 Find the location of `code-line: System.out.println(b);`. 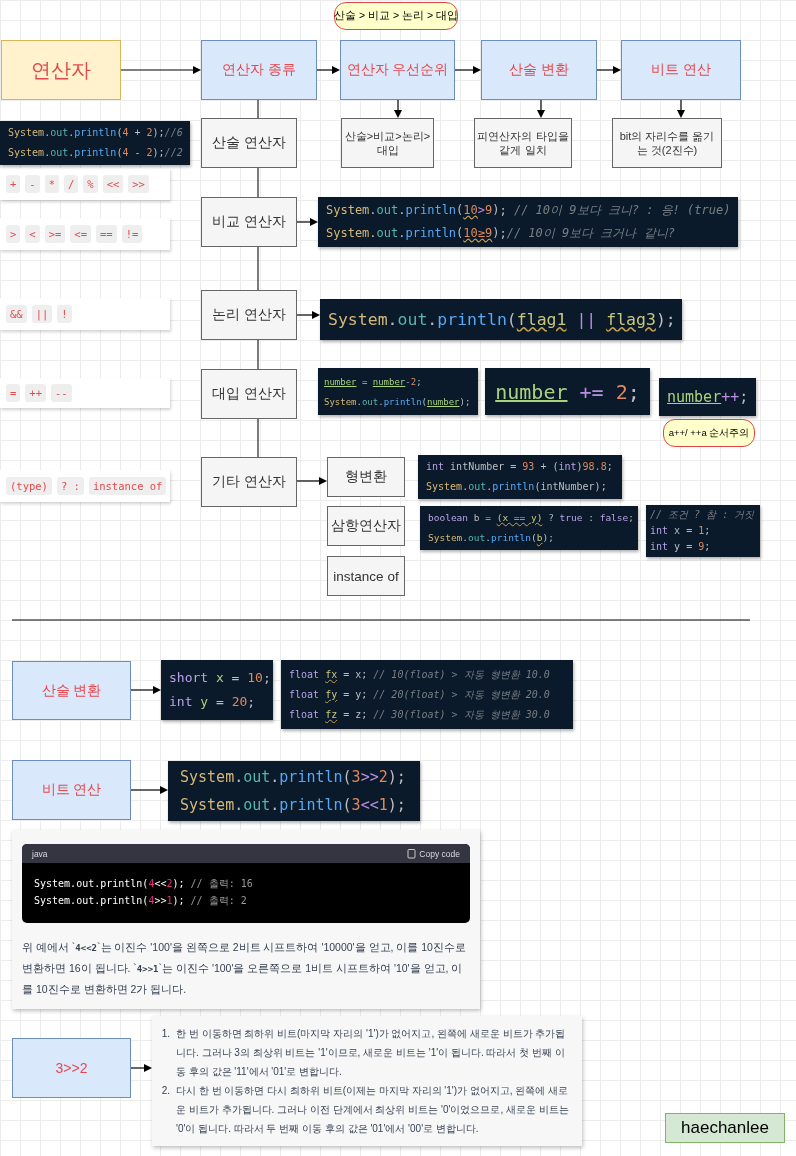

code-line: System.out.println(b); is located at coordinates (491, 538).